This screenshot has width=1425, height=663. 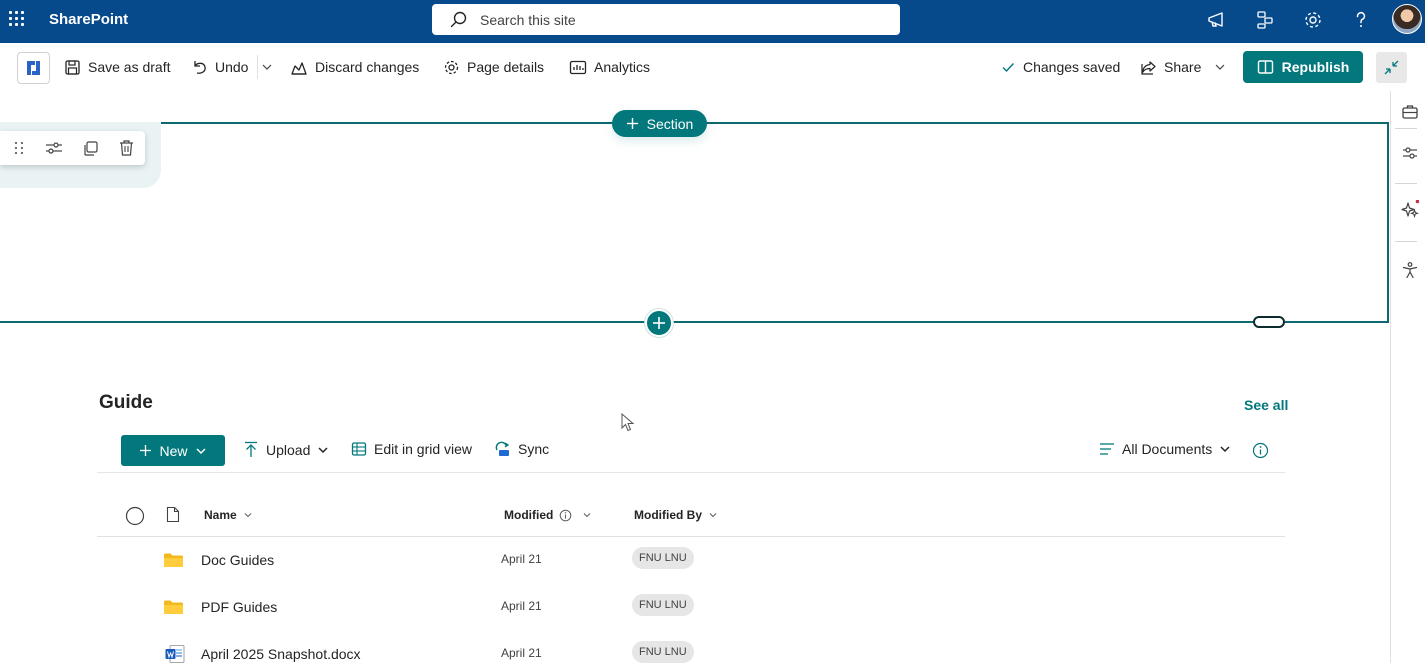 What do you see at coordinates (72, 67) in the screenshot?
I see `save-icon` at bounding box center [72, 67].